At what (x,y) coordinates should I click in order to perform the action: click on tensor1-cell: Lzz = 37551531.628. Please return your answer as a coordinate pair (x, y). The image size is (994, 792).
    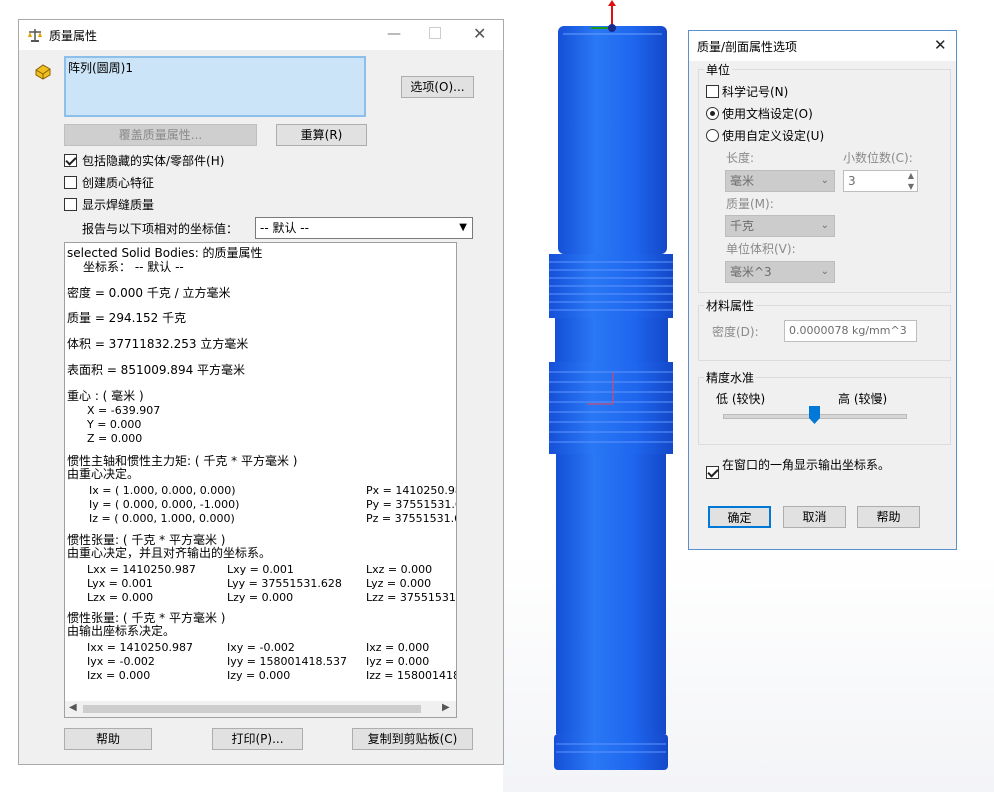
    Looking at the image, I should click on (411, 597).